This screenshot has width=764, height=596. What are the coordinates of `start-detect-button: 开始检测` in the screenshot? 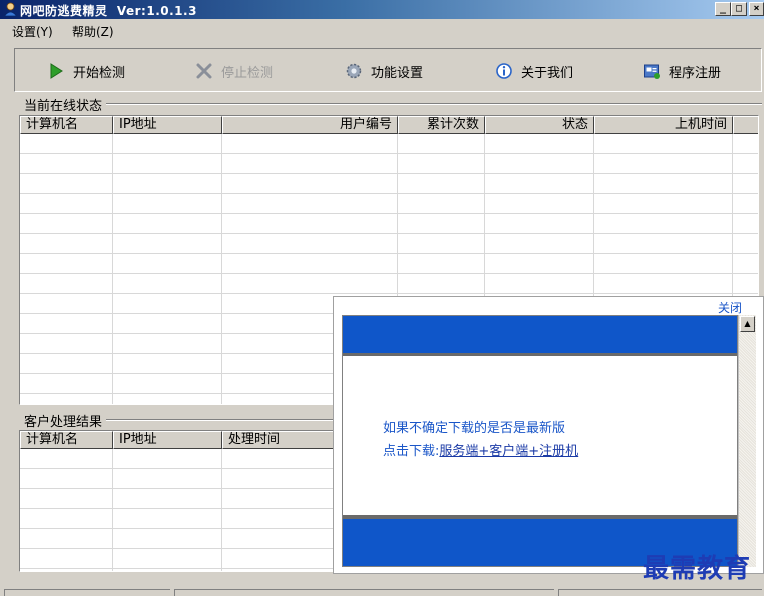 It's located at (86, 71).